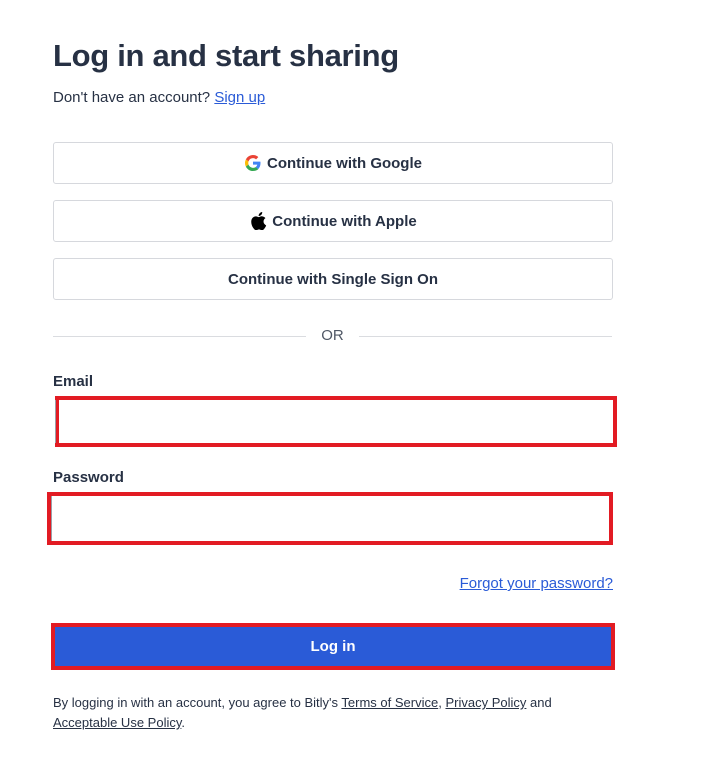 This screenshot has height=766, width=718. What do you see at coordinates (73, 381) in the screenshot?
I see `email-label: Email` at bounding box center [73, 381].